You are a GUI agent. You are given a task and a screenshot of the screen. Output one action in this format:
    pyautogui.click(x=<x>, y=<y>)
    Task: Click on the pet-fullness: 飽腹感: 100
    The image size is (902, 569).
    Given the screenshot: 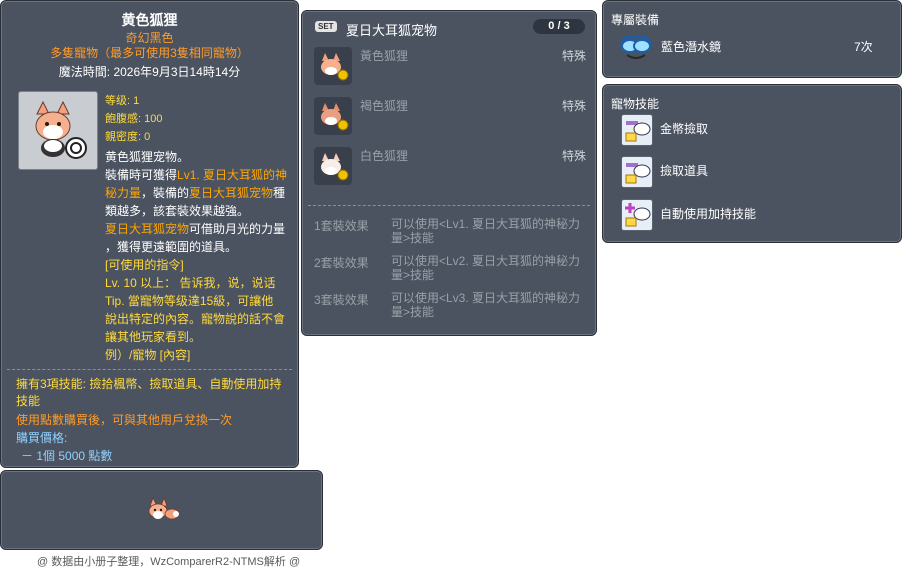 What is the action you would take?
    pyautogui.click(x=134, y=119)
    